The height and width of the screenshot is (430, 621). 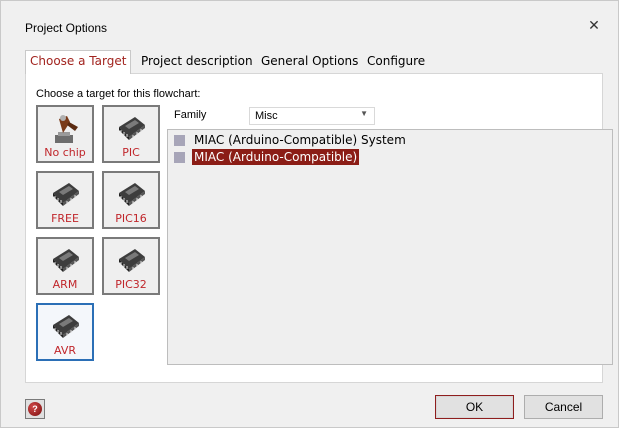 I want to click on family-label: Family, so click(x=190, y=115).